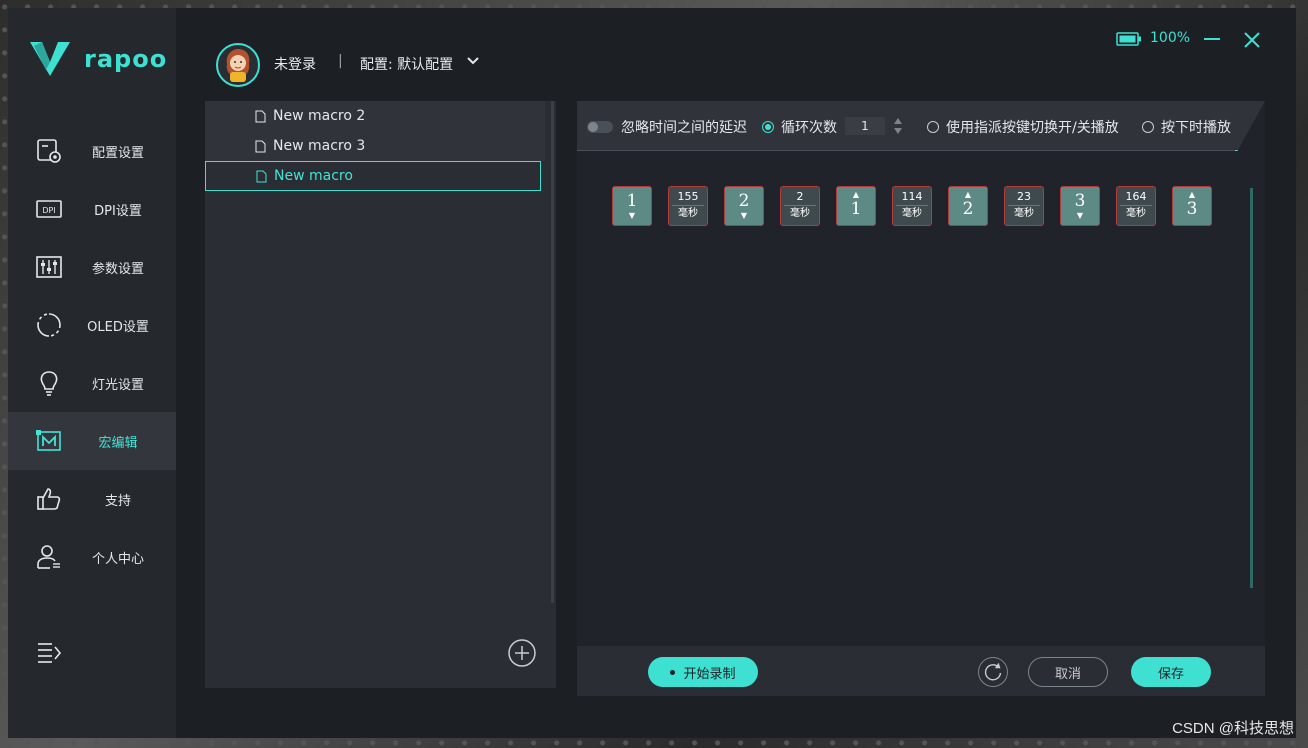 The image size is (1308, 748). What do you see at coordinates (921, 671) in the screenshot?
I see `editor-action-bar: 开始录制 取消 保存` at bounding box center [921, 671].